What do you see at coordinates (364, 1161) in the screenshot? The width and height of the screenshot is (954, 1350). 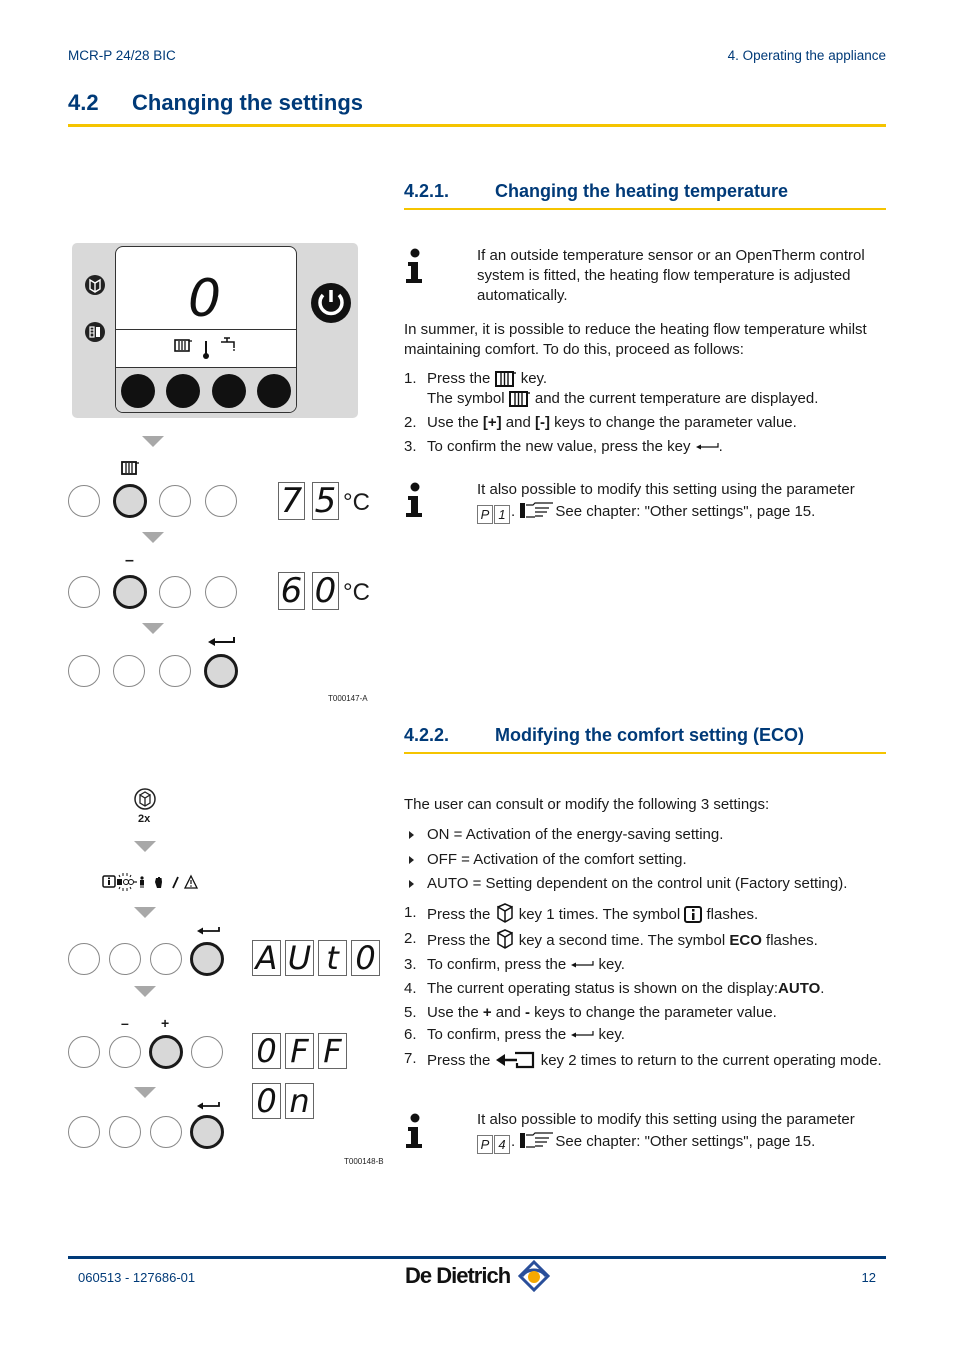 I see `figure-code: T000148-B` at bounding box center [364, 1161].